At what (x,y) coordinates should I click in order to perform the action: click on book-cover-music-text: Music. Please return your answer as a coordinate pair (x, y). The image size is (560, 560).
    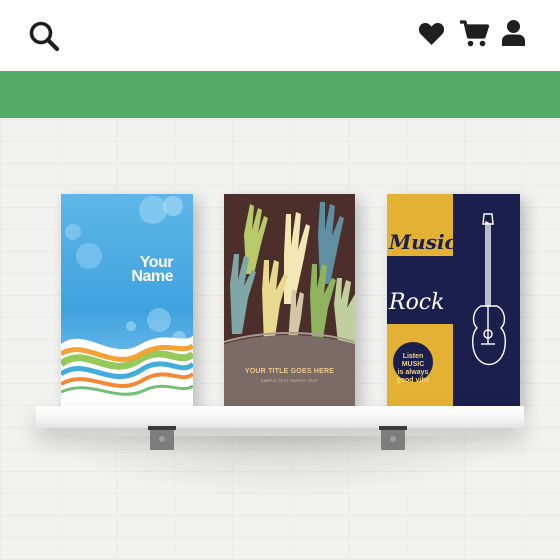
    Looking at the image, I should click on (423, 242).